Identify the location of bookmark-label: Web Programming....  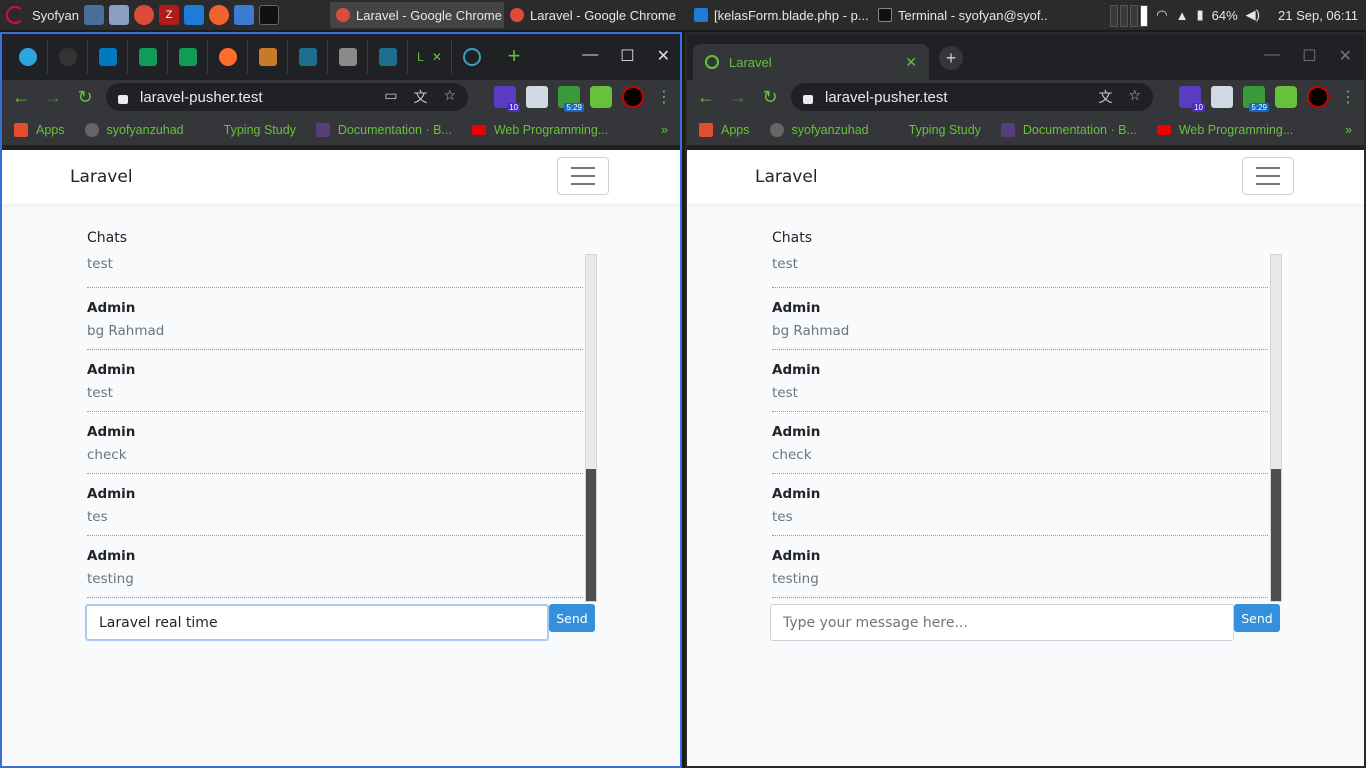
(1236, 129).